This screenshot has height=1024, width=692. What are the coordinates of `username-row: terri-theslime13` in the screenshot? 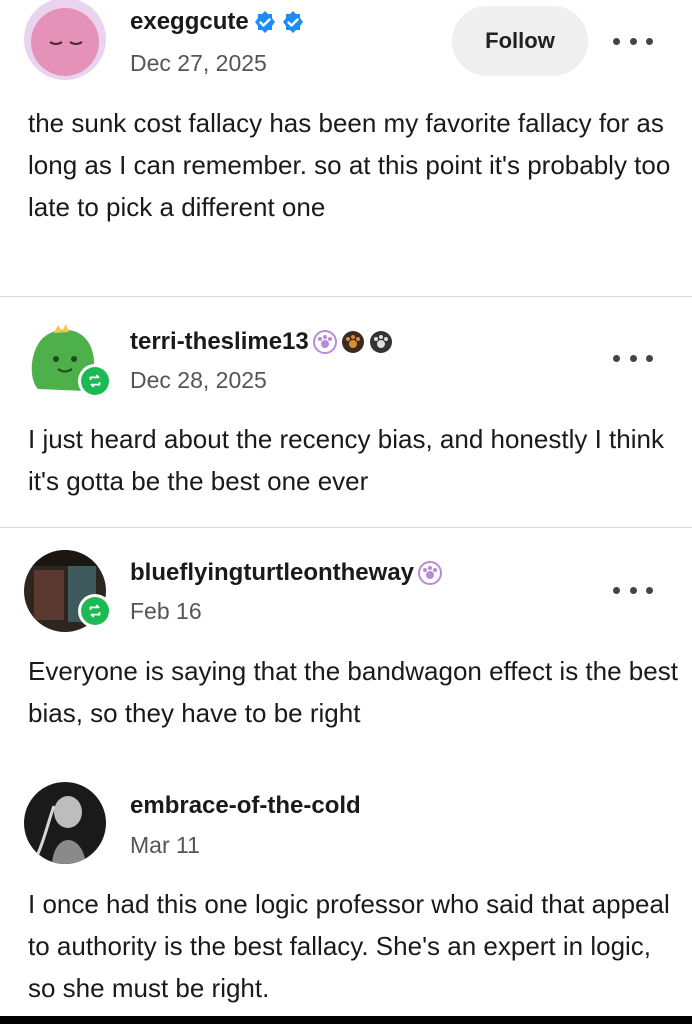 It's located at (261, 342).